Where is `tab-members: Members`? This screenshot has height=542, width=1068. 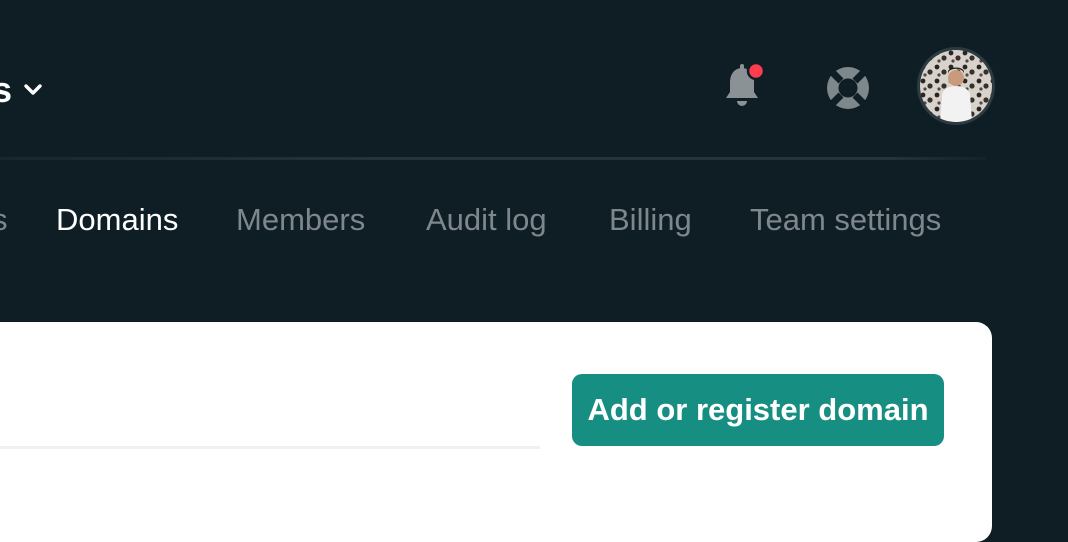
tab-members: Members is located at coordinates (300, 220).